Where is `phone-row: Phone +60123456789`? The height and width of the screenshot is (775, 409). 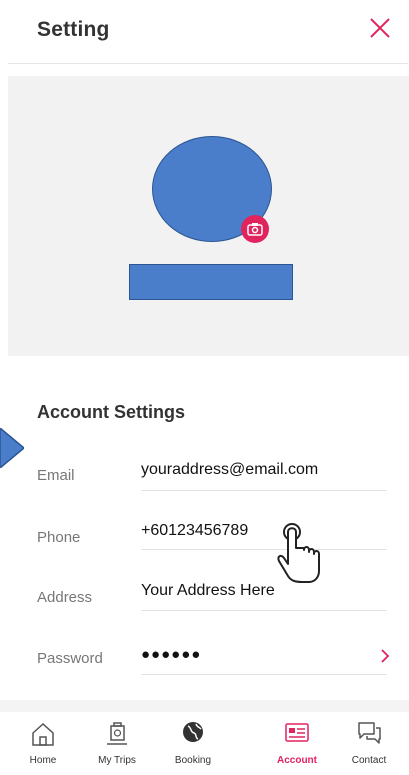
phone-row: Phone +60123456789 is located at coordinates (212, 547).